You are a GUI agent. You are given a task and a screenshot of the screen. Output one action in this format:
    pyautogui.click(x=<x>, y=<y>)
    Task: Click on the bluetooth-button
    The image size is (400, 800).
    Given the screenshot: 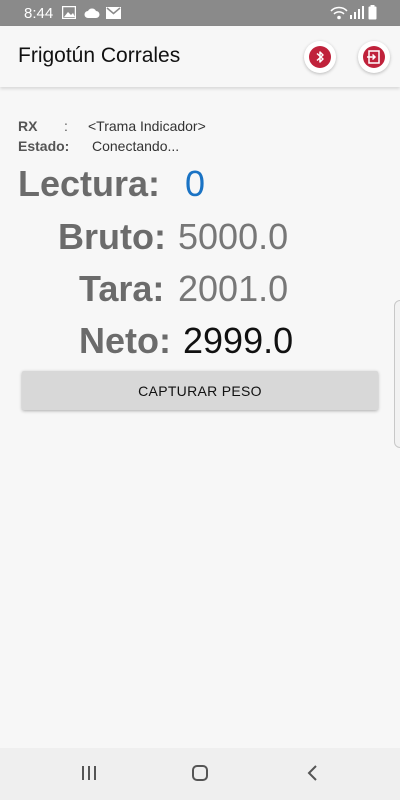 What is the action you would take?
    pyautogui.click(x=320, y=57)
    